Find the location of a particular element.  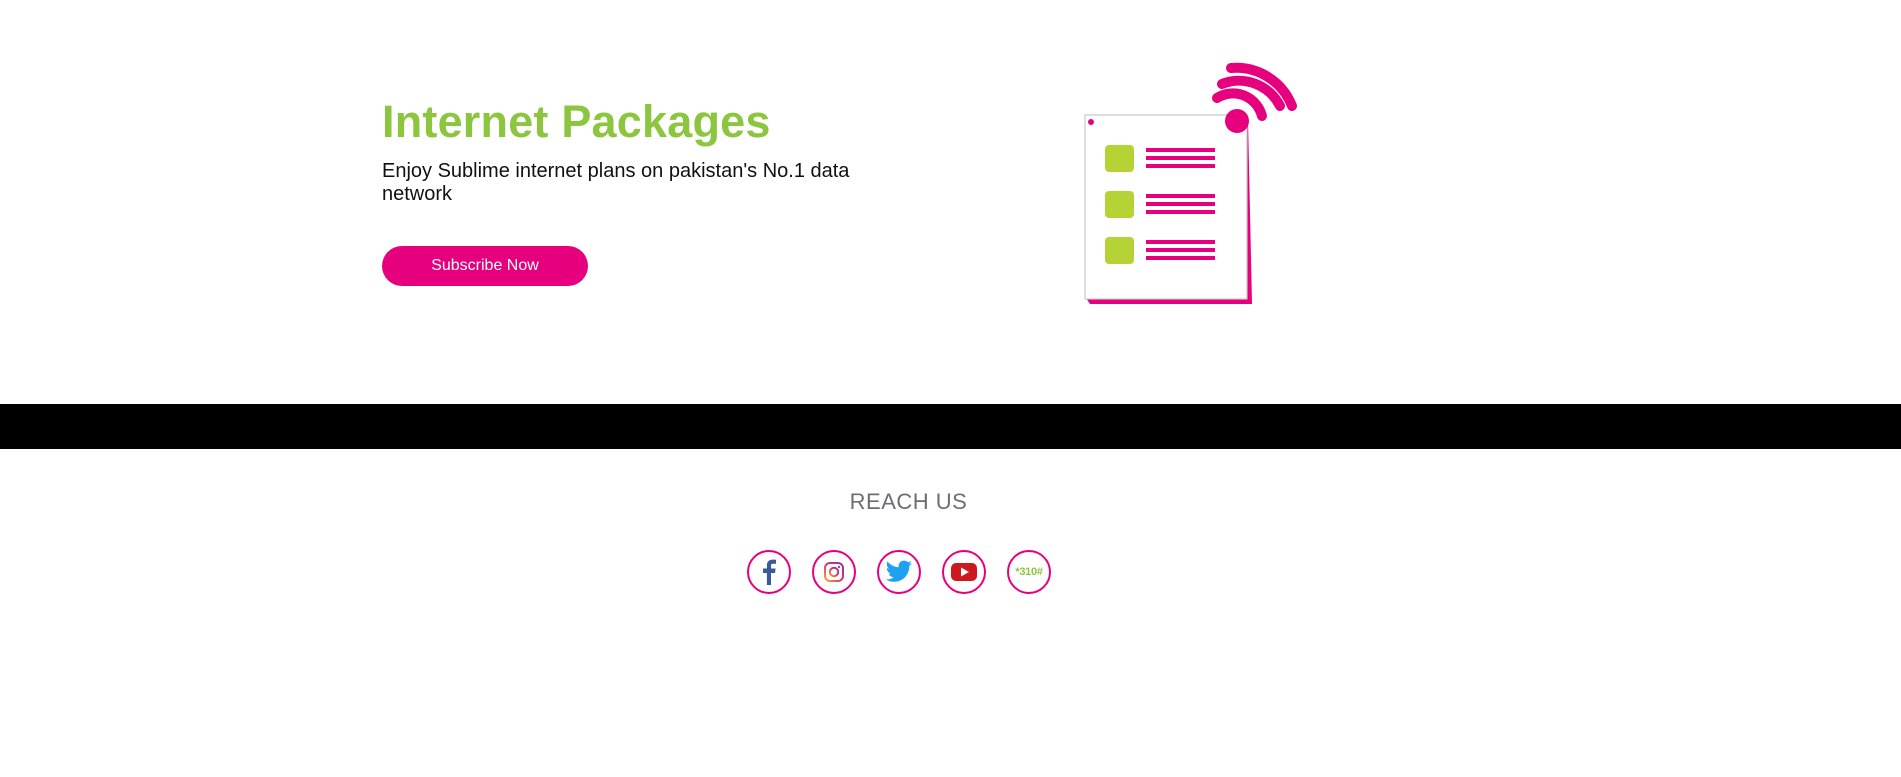

reach-us-title: REACH US is located at coordinates (908, 501).